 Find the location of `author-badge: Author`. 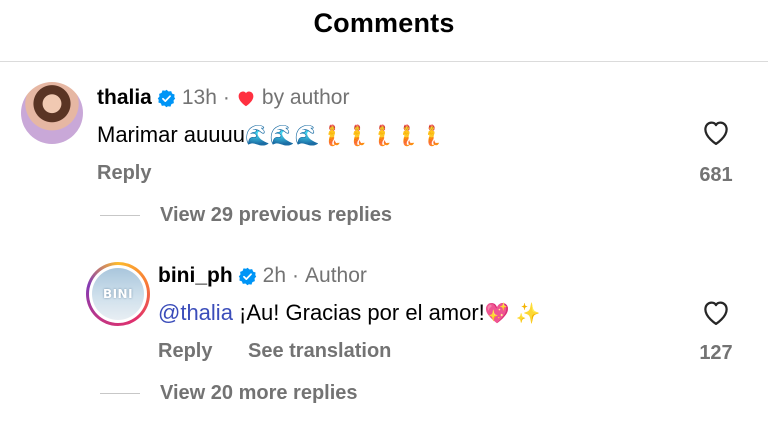

author-badge: Author is located at coordinates (336, 275).